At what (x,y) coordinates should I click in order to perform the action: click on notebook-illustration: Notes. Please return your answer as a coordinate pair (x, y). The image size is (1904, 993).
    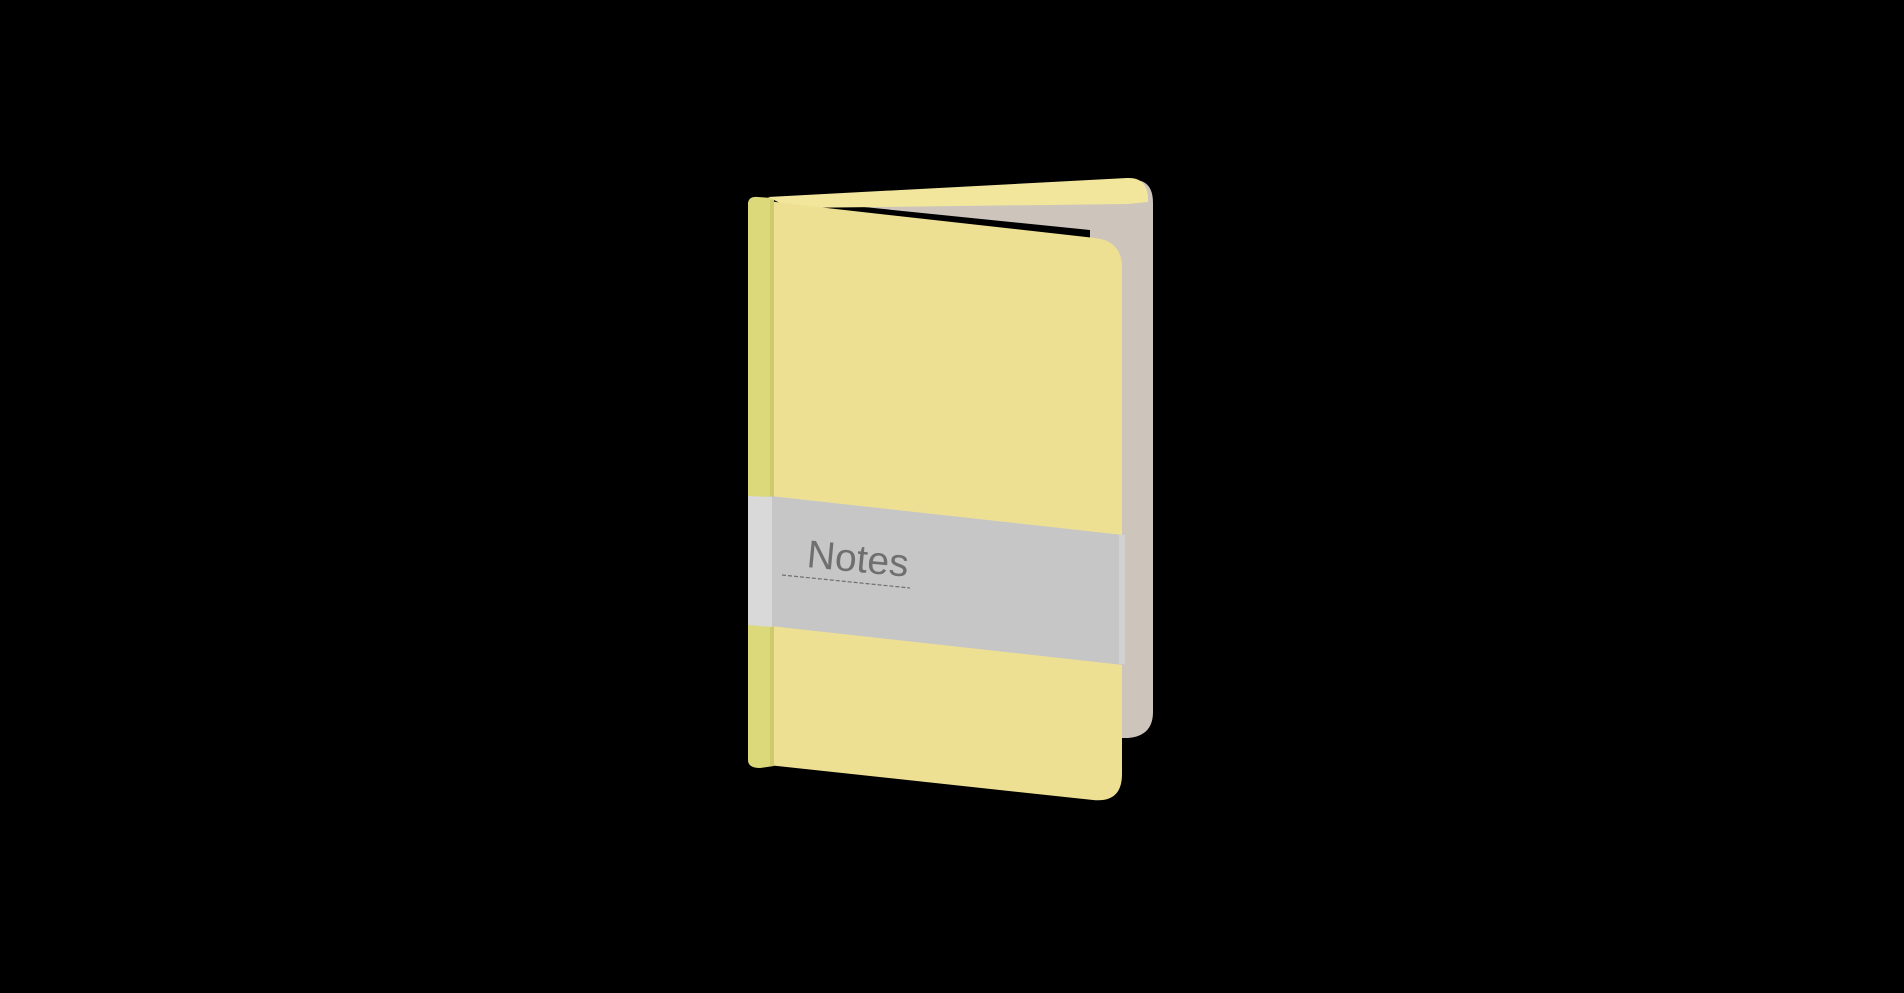
    Looking at the image, I should click on (950, 489).